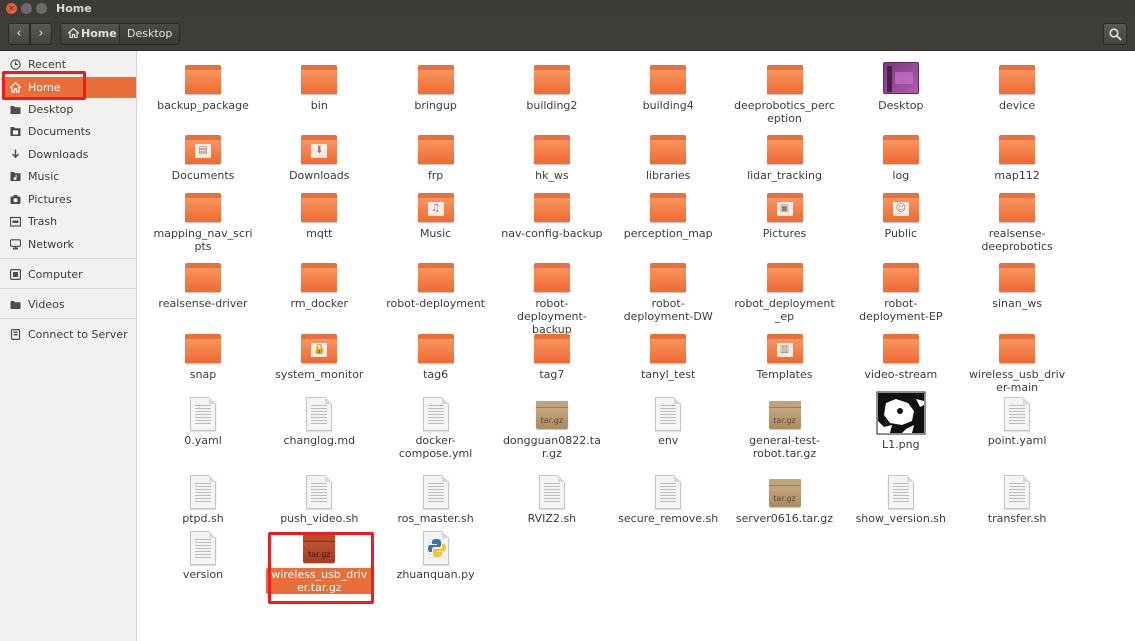 Image resolution: width=1135 pixels, height=641 pixels. I want to click on file-item-backup-package: backup_package, so click(203, 87).